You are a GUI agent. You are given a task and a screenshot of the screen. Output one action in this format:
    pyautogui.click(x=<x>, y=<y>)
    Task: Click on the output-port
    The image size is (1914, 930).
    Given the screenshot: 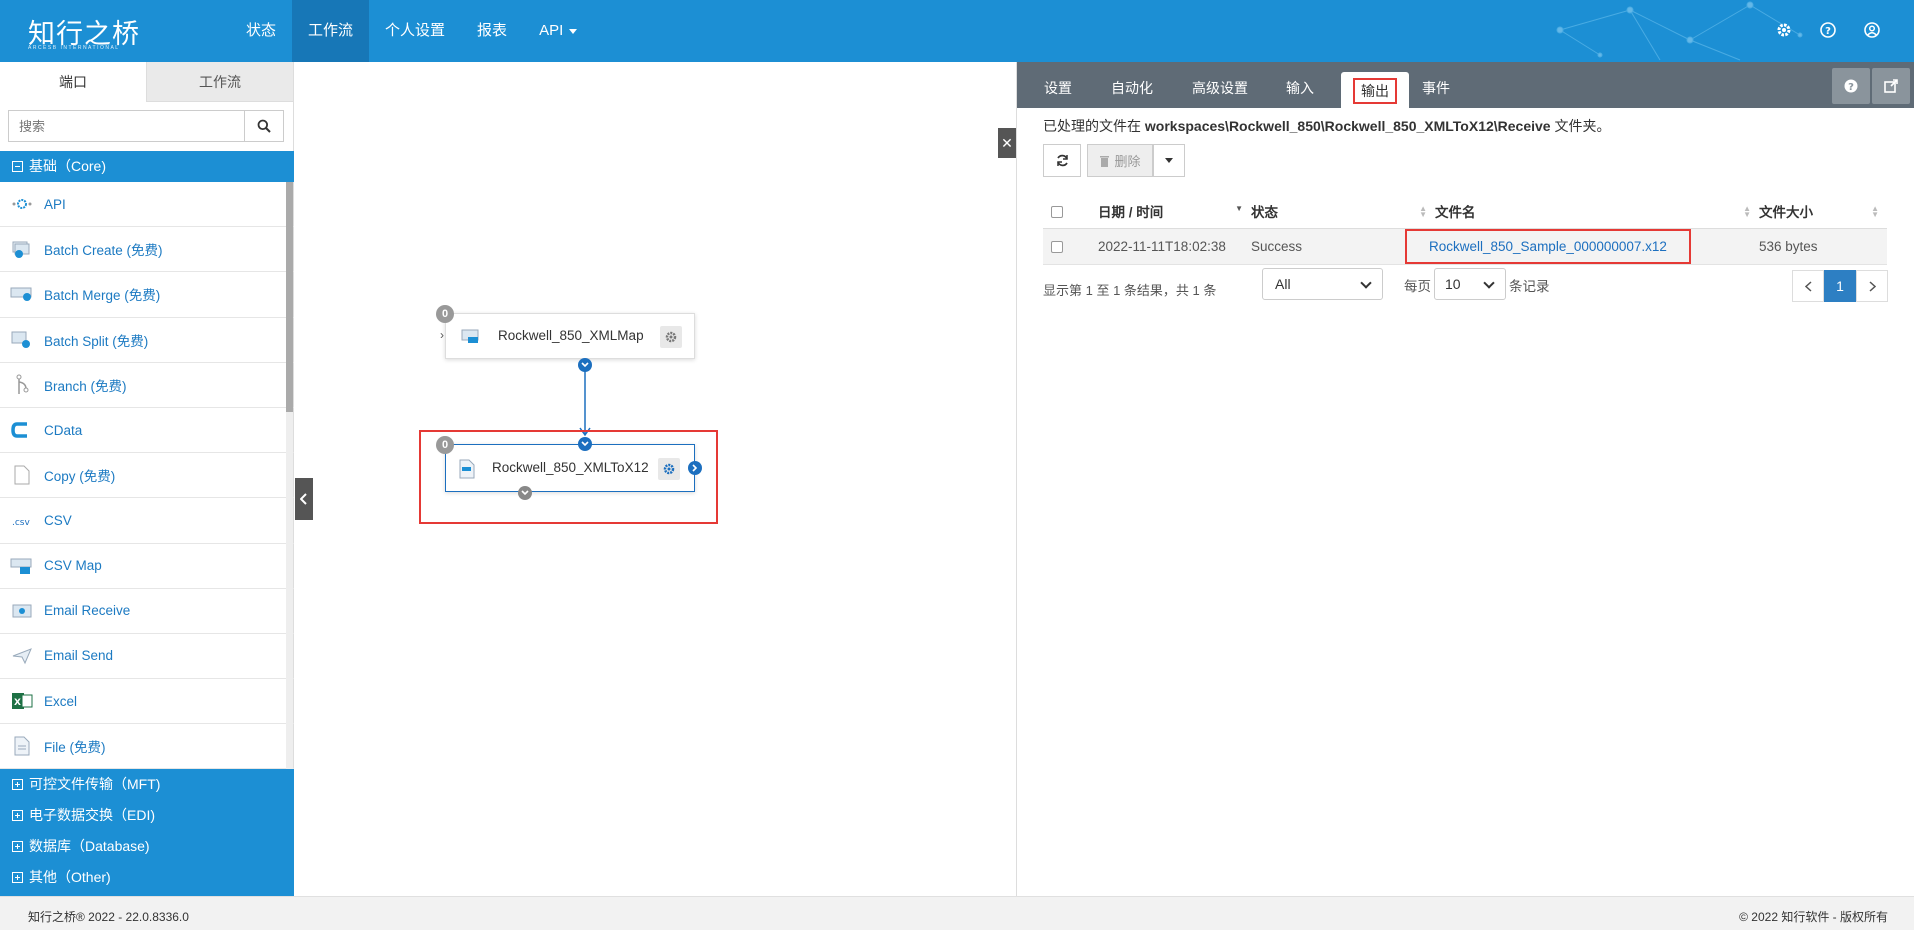 What is the action you would take?
    pyautogui.click(x=585, y=365)
    